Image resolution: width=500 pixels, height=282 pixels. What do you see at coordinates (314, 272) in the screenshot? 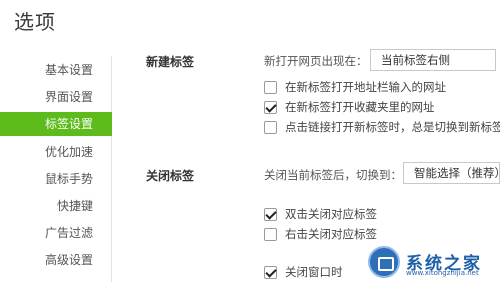
I see `option-label: 关闭窗口时` at bounding box center [314, 272].